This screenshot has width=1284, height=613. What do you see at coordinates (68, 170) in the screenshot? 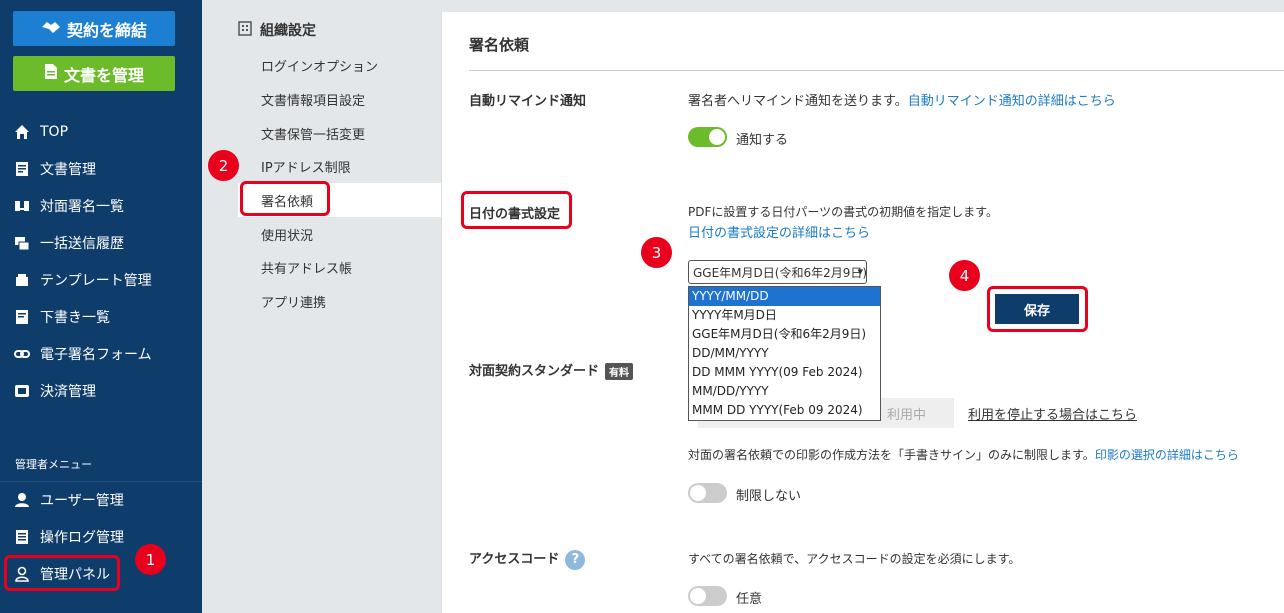
I see `nav-label: 文書管理` at bounding box center [68, 170].